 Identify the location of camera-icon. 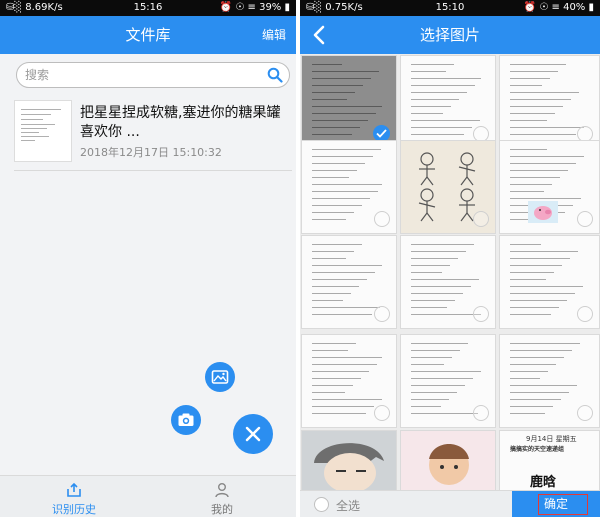
(186, 419).